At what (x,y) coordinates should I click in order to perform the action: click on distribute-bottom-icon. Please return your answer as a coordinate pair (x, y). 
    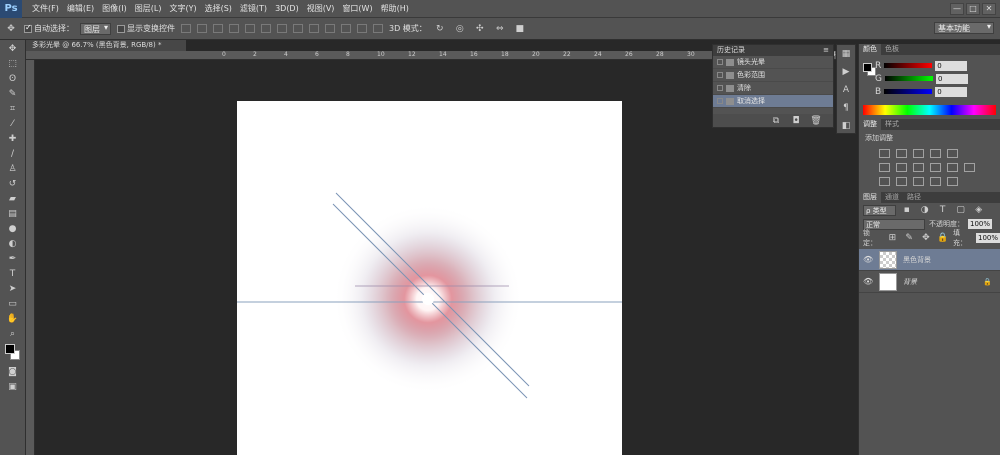
    Looking at the image, I should click on (314, 28).